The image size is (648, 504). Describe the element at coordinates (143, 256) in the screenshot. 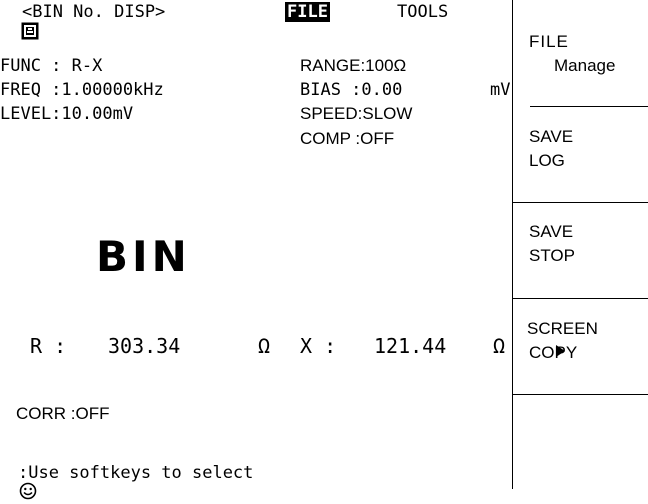

I see `bin-label: BIN` at that location.